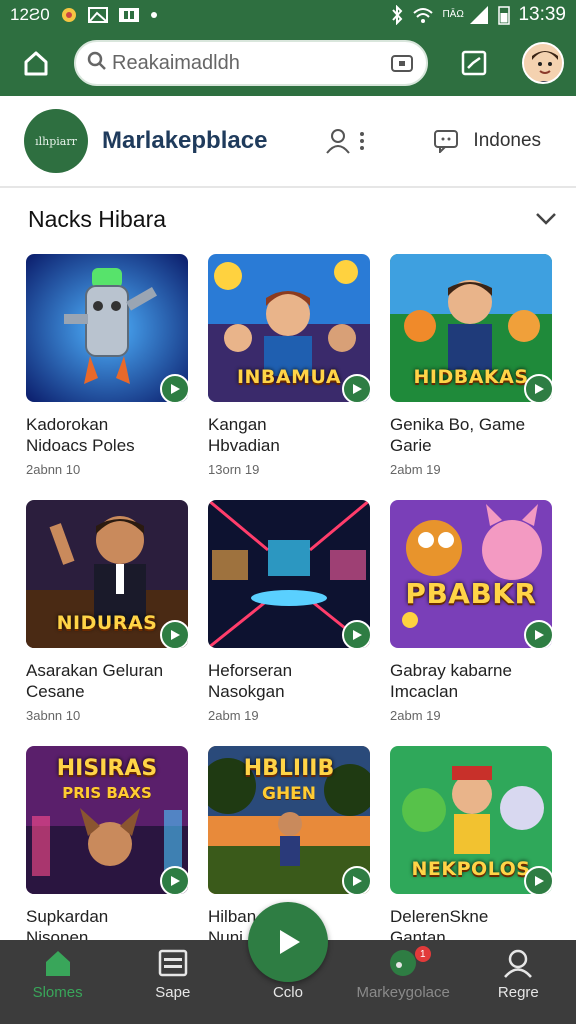 The width and height of the screenshot is (576, 1024). What do you see at coordinates (402, 63) in the screenshot?
I see `camera-icon` at bounding box center [402, 63].